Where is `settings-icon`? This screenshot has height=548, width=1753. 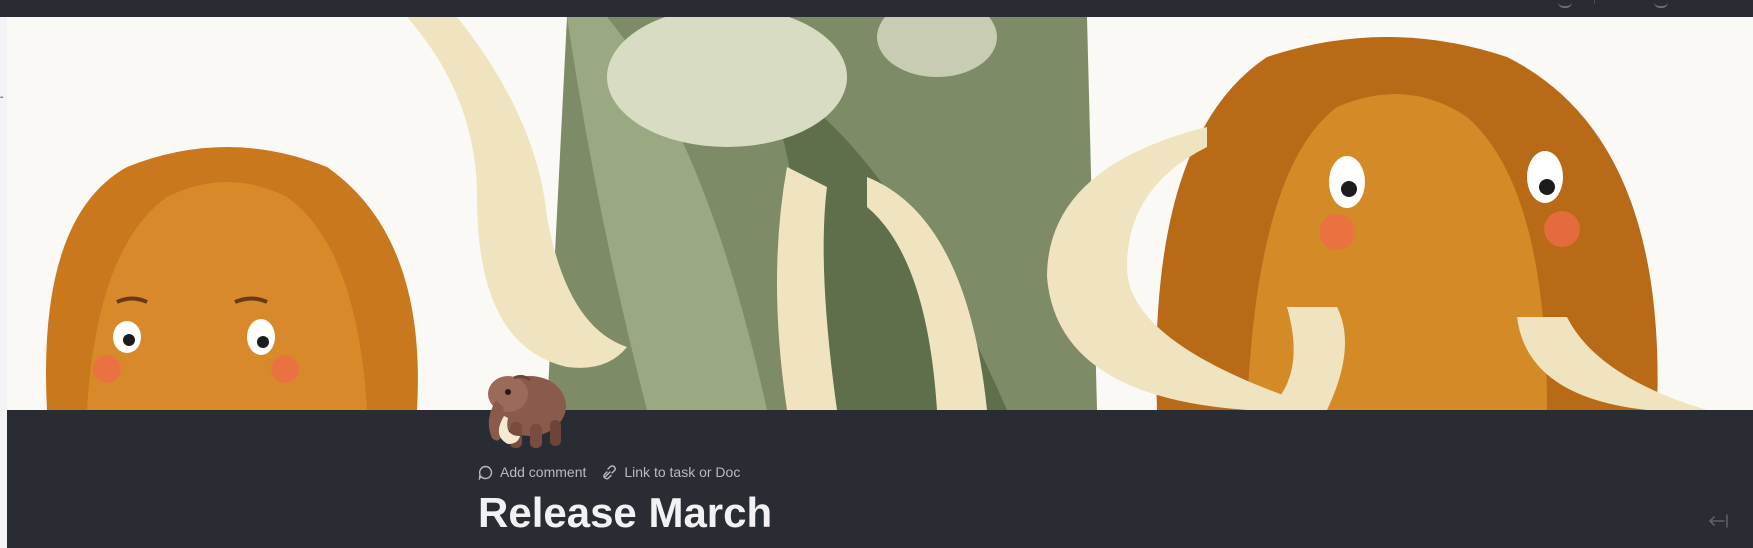 settings-icon is located at coordinates (1565, 4).